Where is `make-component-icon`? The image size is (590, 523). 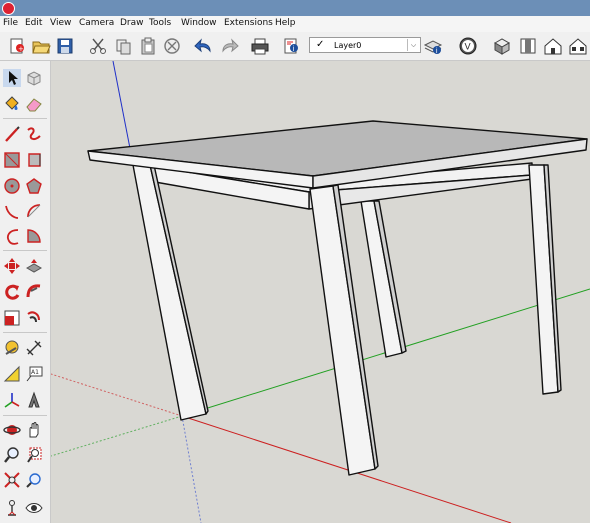 make-component-icon is located at coordinates (34, 78).